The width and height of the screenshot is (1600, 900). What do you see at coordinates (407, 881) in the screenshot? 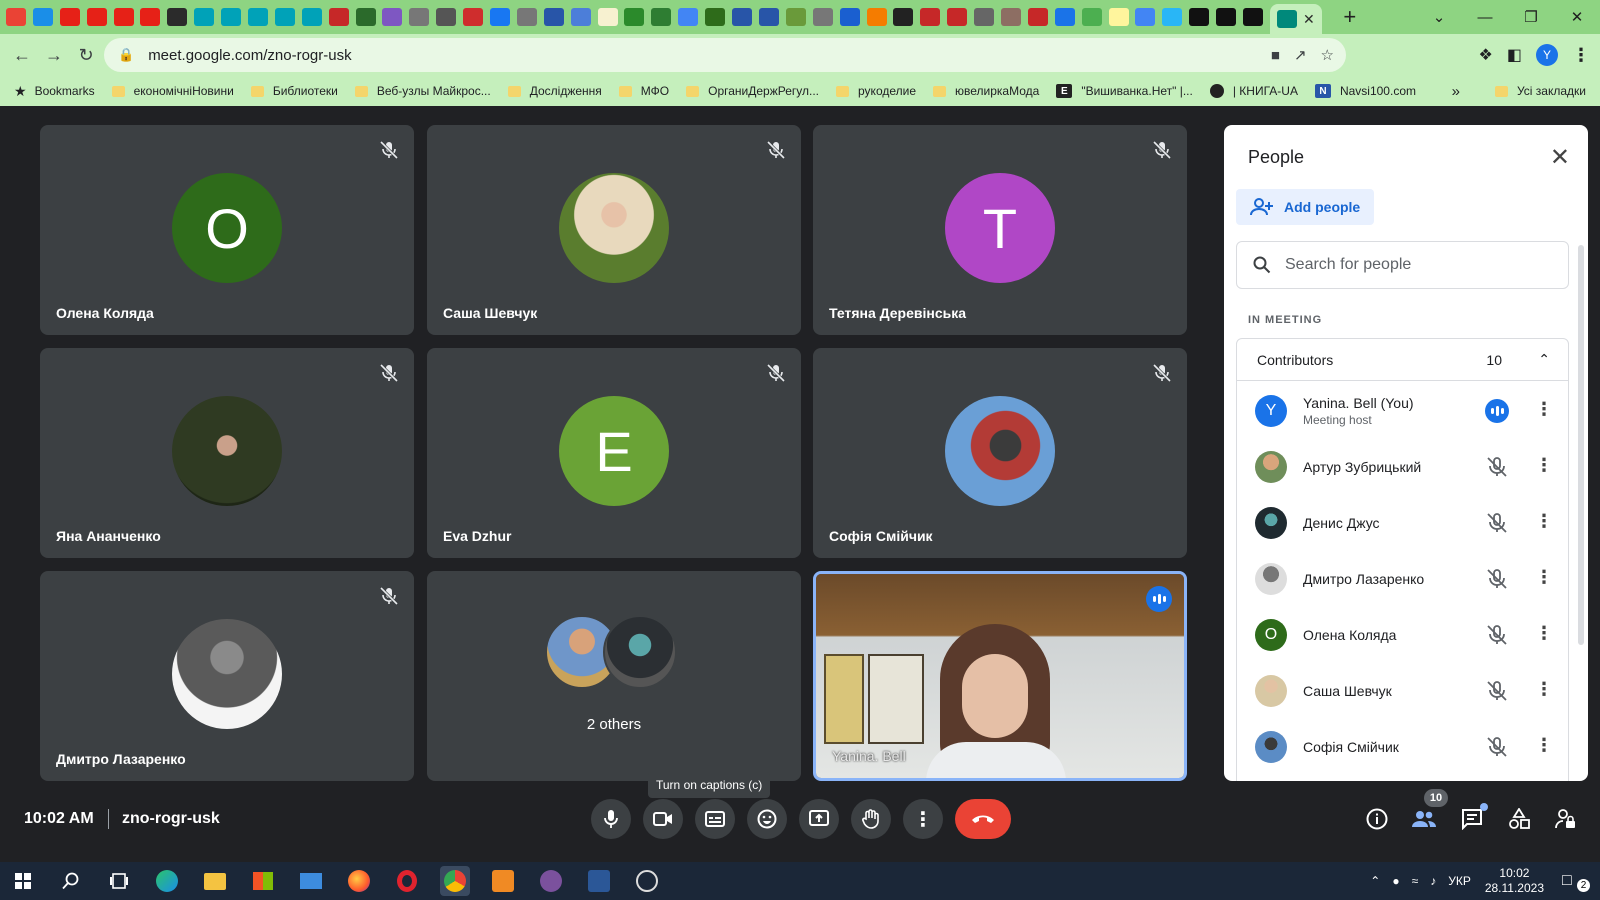
I see `opera-app` at bounding box center [407, 881].